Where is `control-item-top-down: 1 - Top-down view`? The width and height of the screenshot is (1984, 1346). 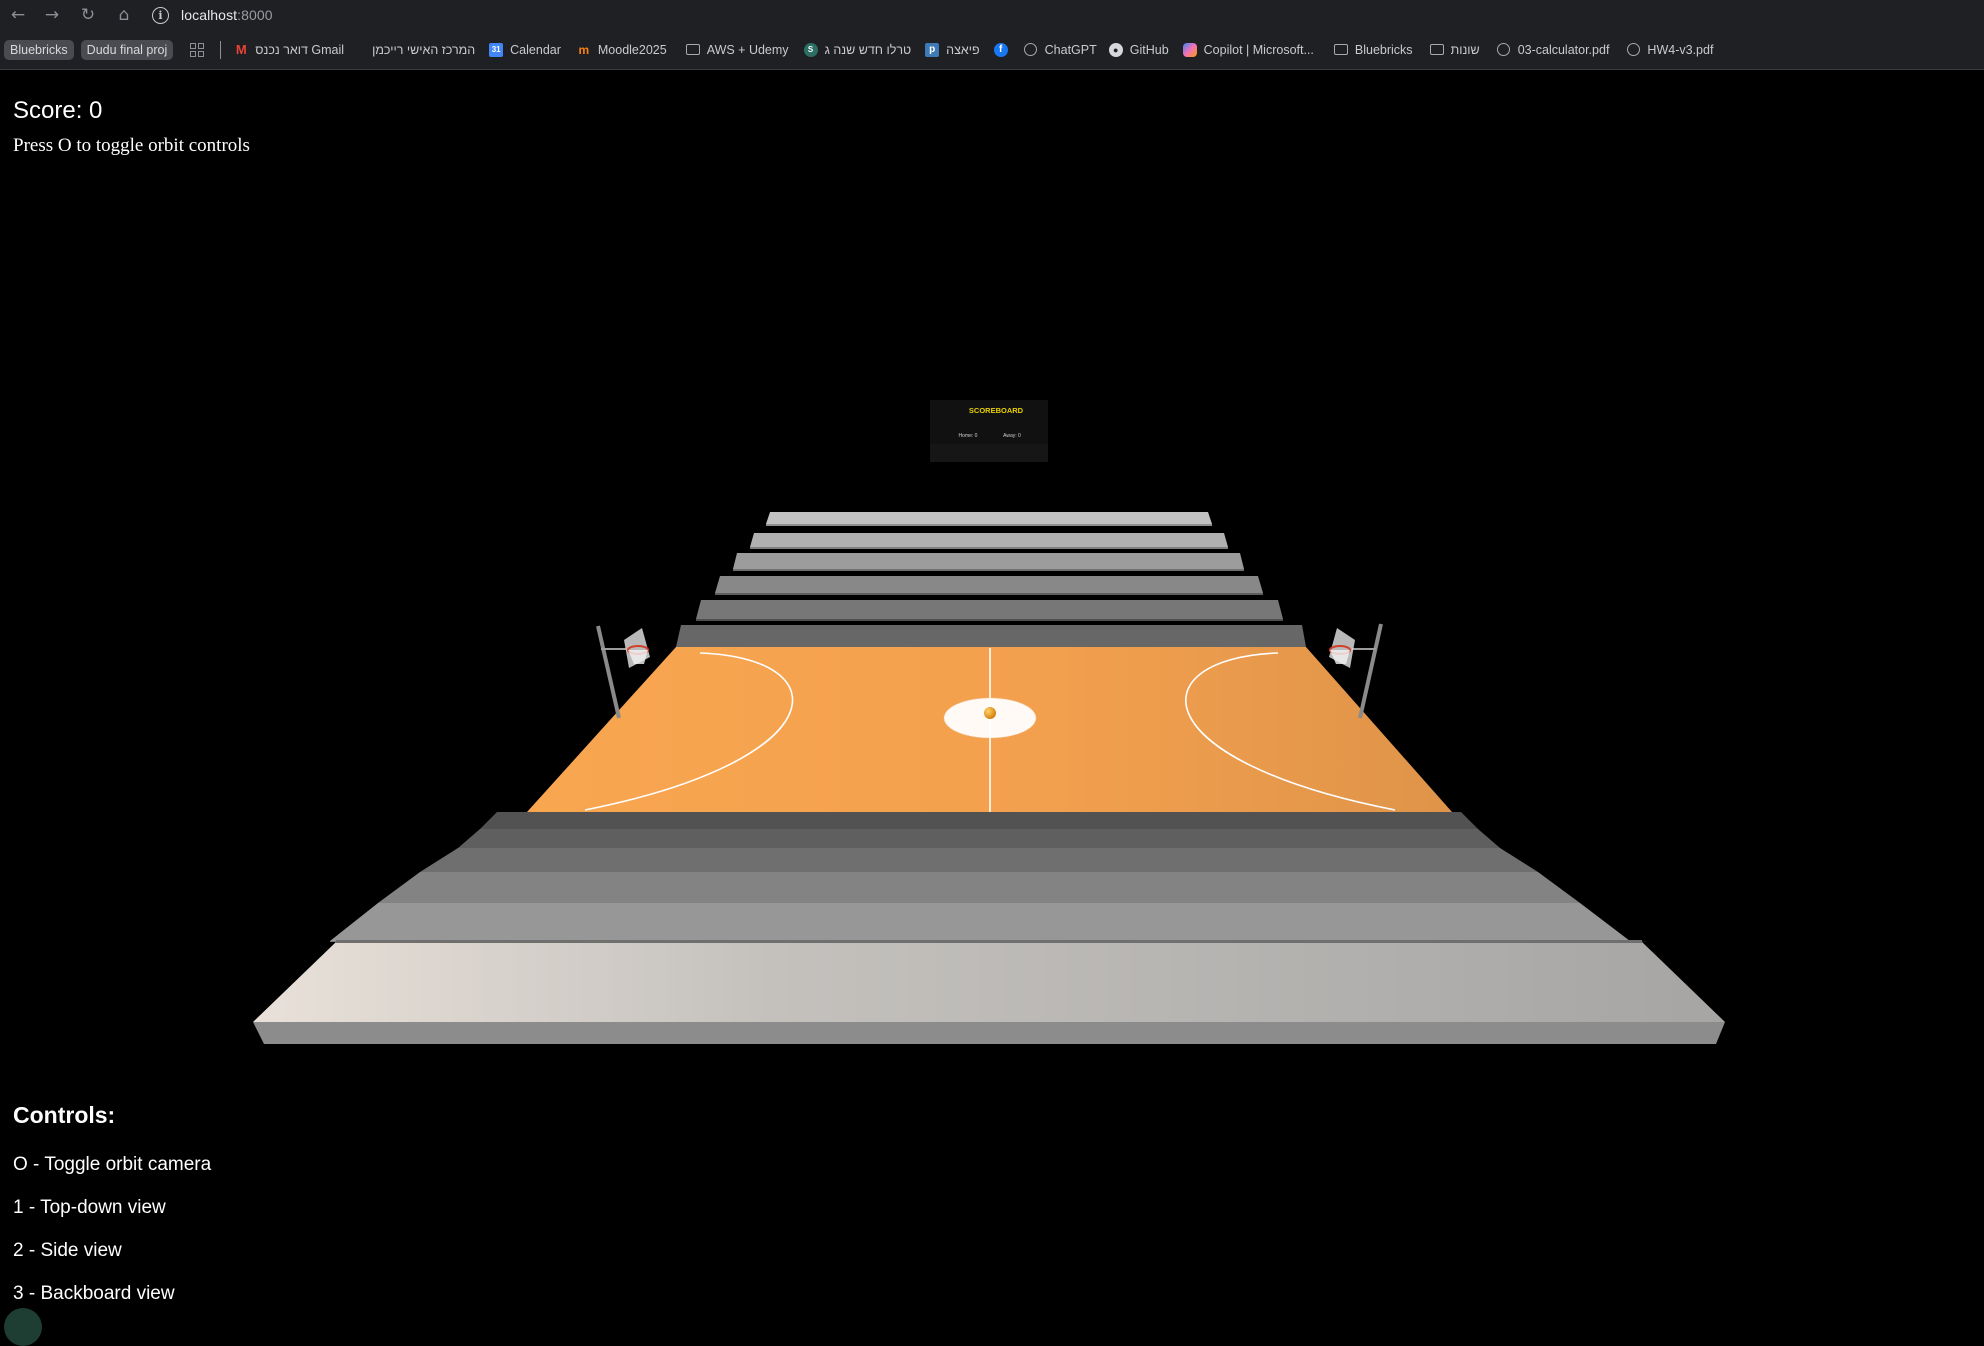 control-item-top-down: 1 - Top-down view is located at coordinates (89, 1207).